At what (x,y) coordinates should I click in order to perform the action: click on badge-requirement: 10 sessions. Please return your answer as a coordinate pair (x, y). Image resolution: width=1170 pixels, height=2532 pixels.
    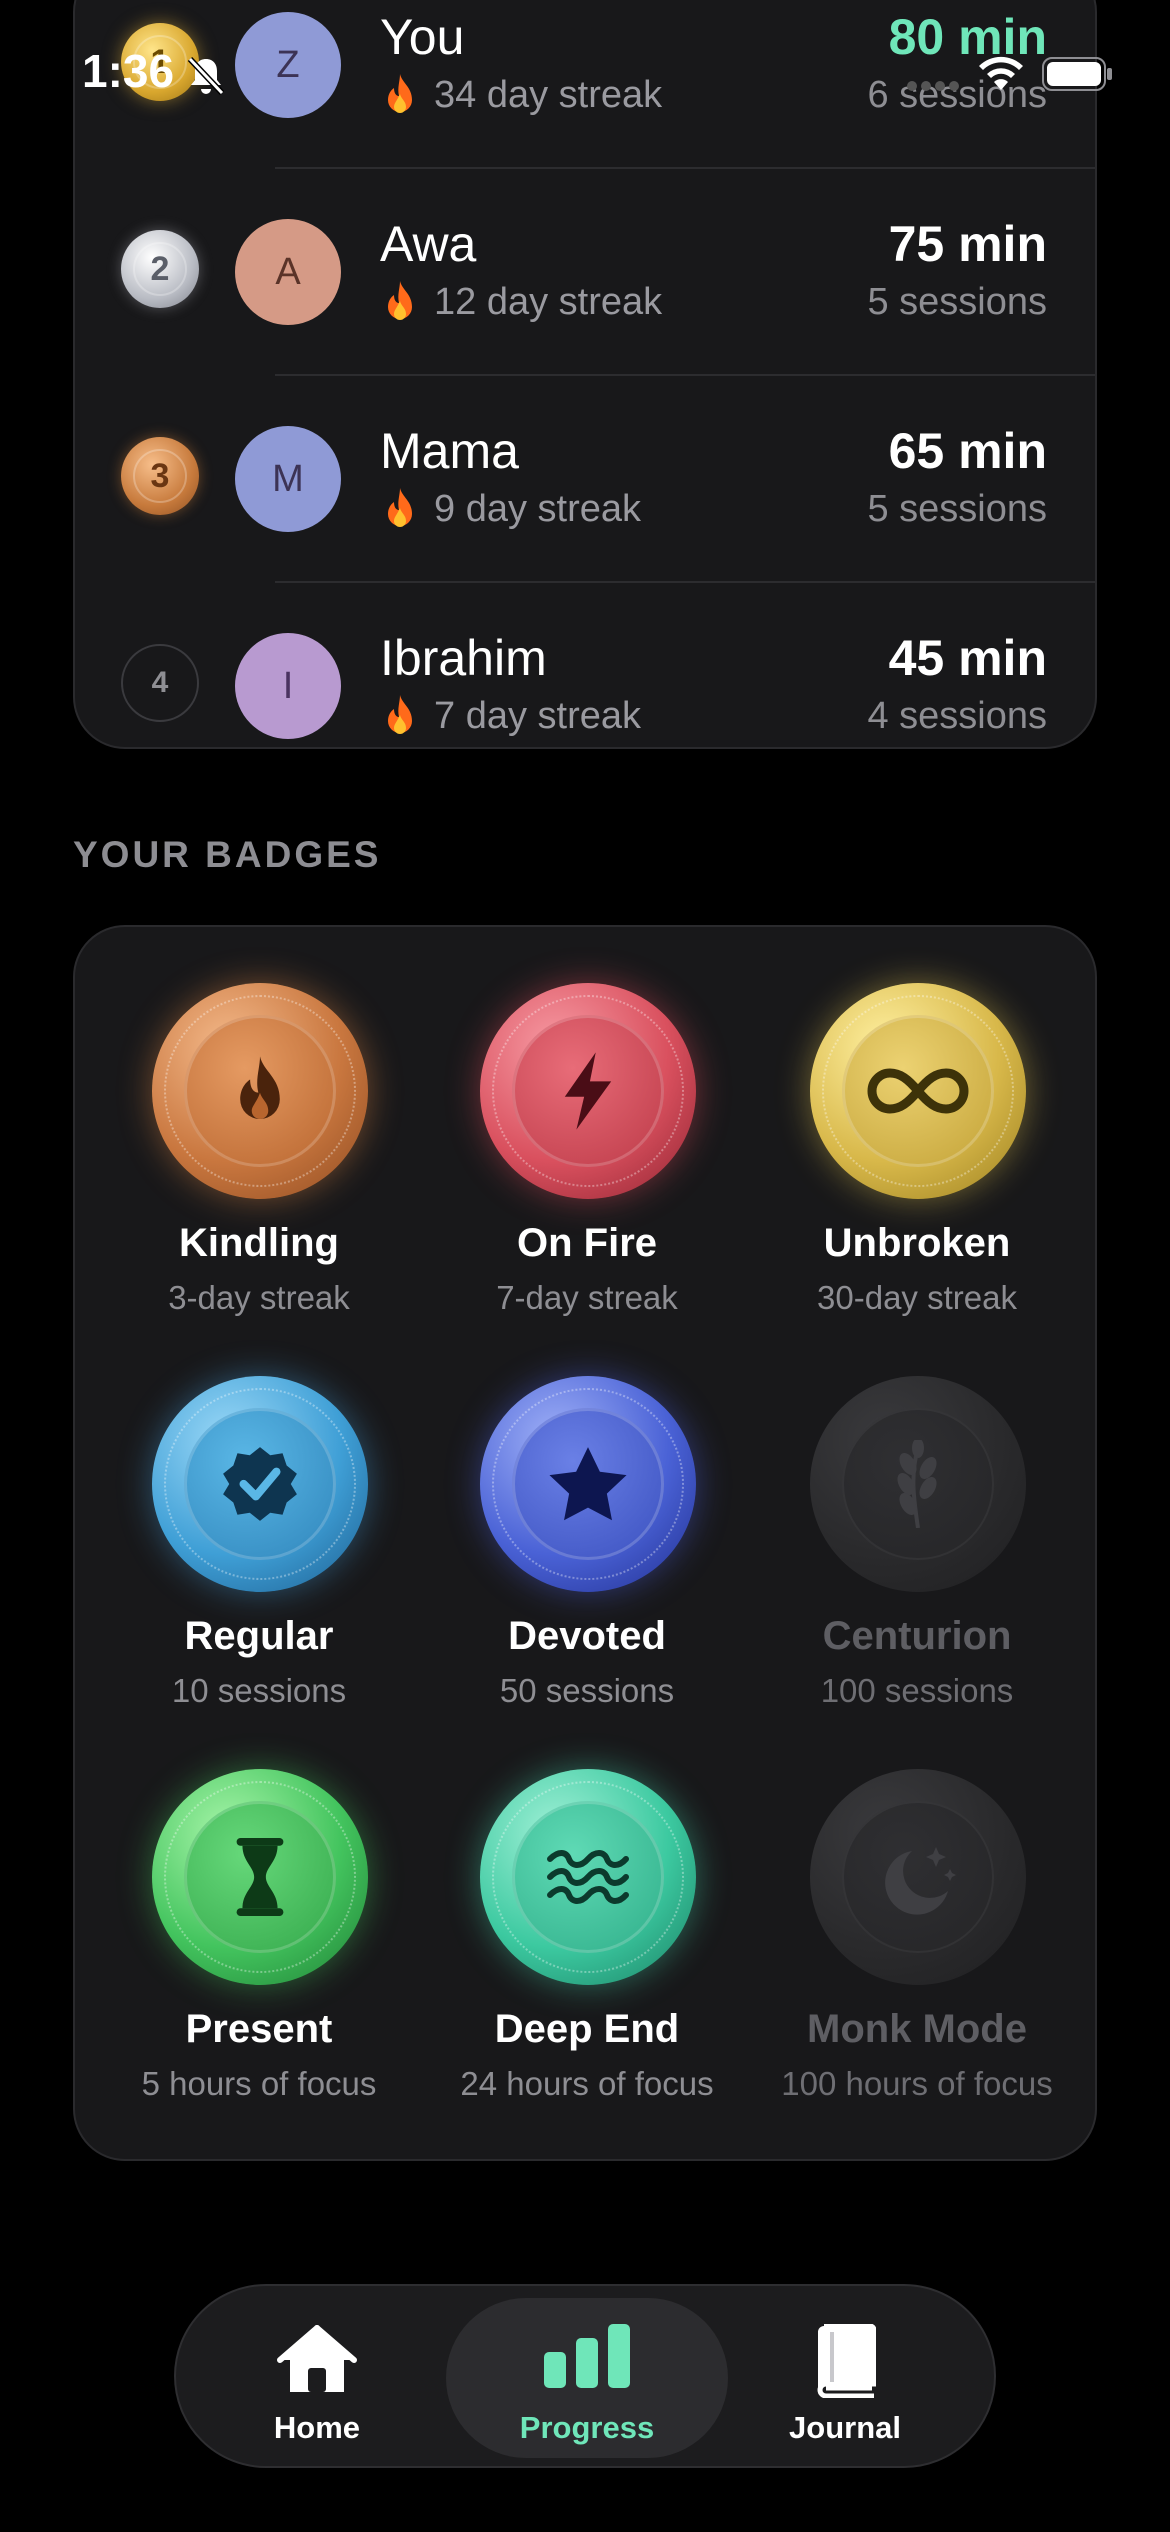
    Looking at the image, I should click on (259, 1690).